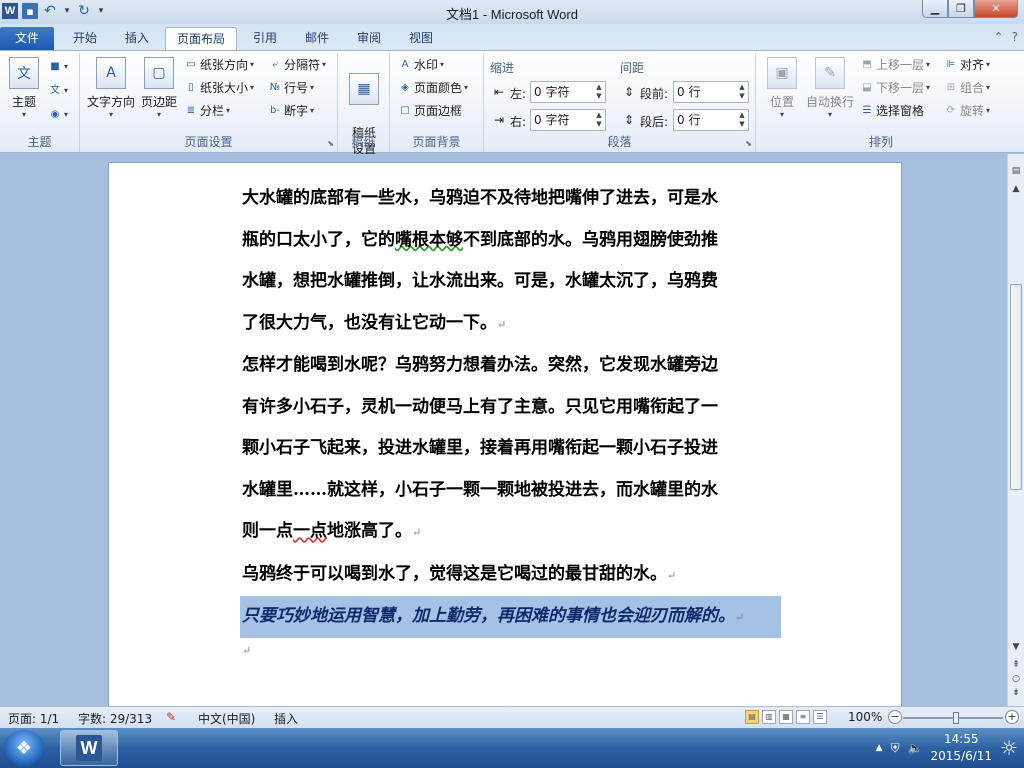 Image resolution: width=1024 pixels, height=768 pixels. I want to click on page-setup-dialog-launcher-icon: ⬊, so click(330, 143).